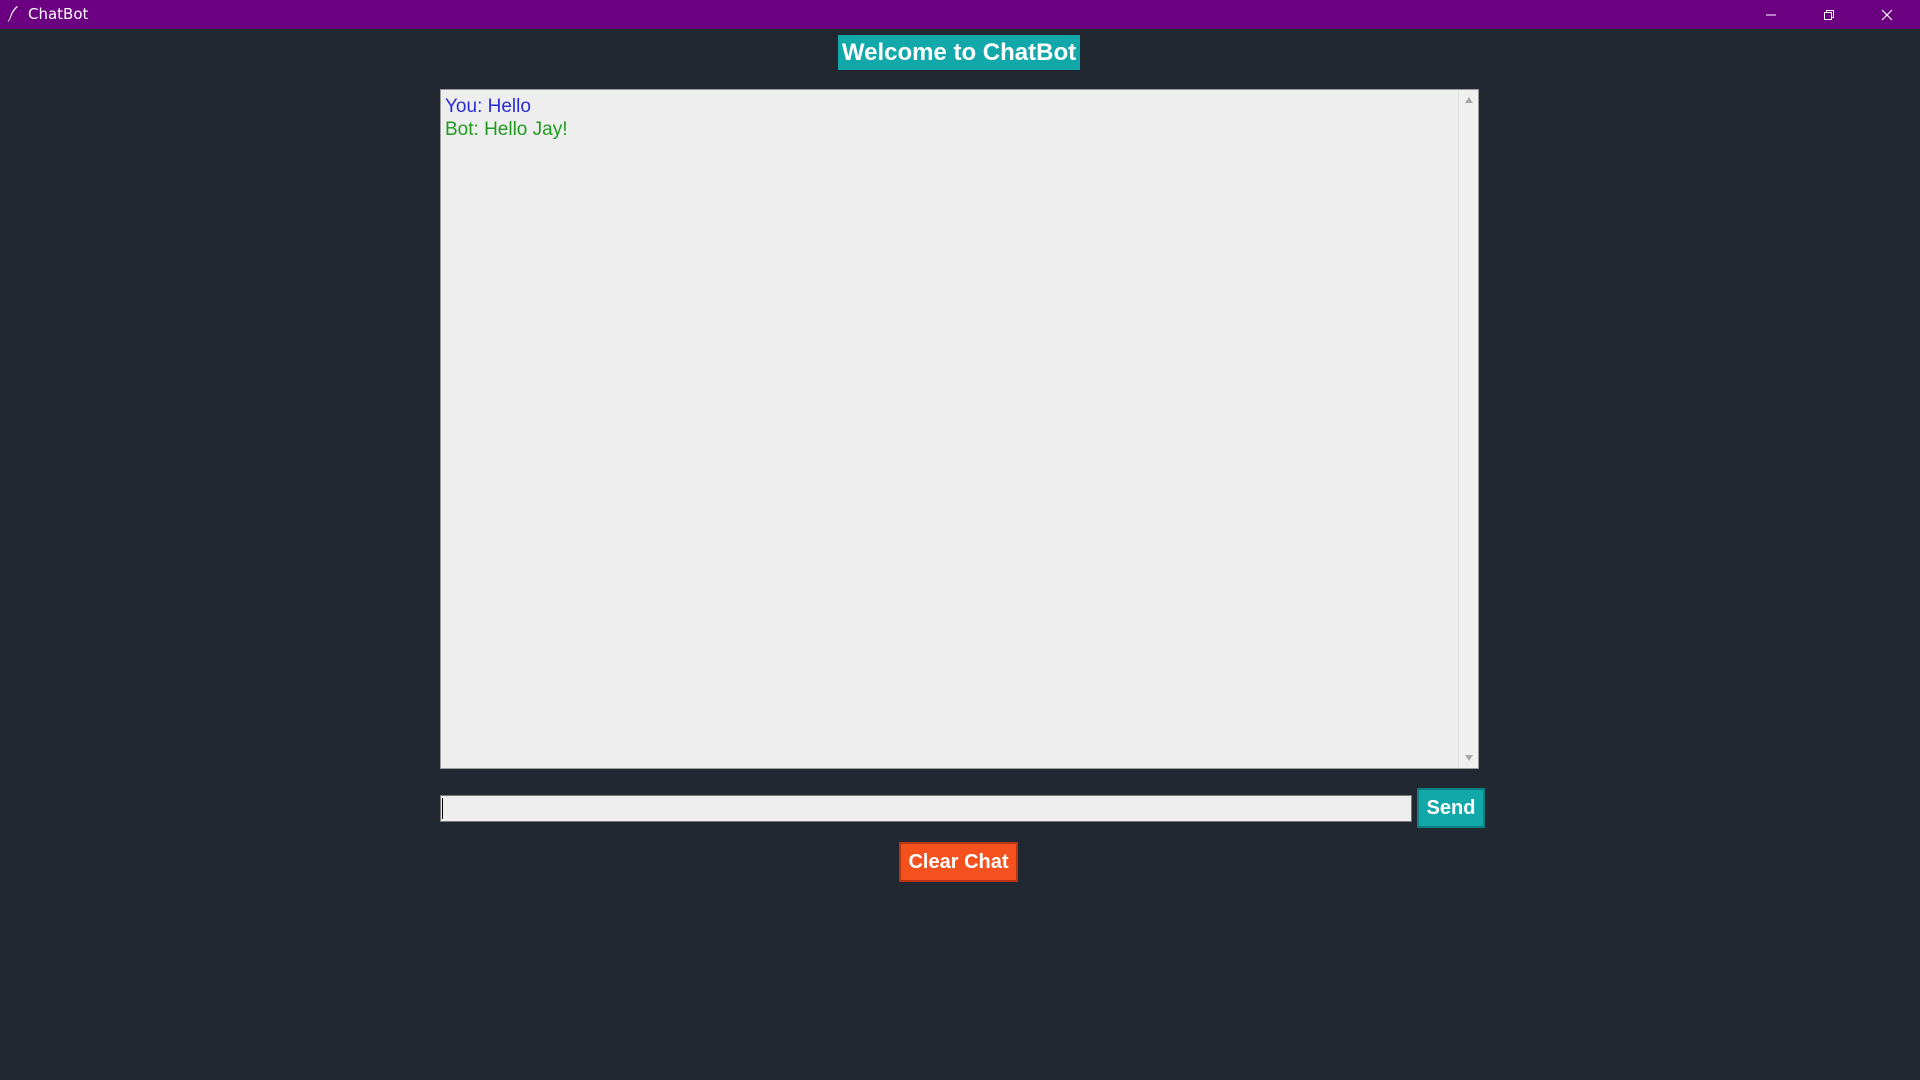  I want to click on close-button, so click(1887, 14).